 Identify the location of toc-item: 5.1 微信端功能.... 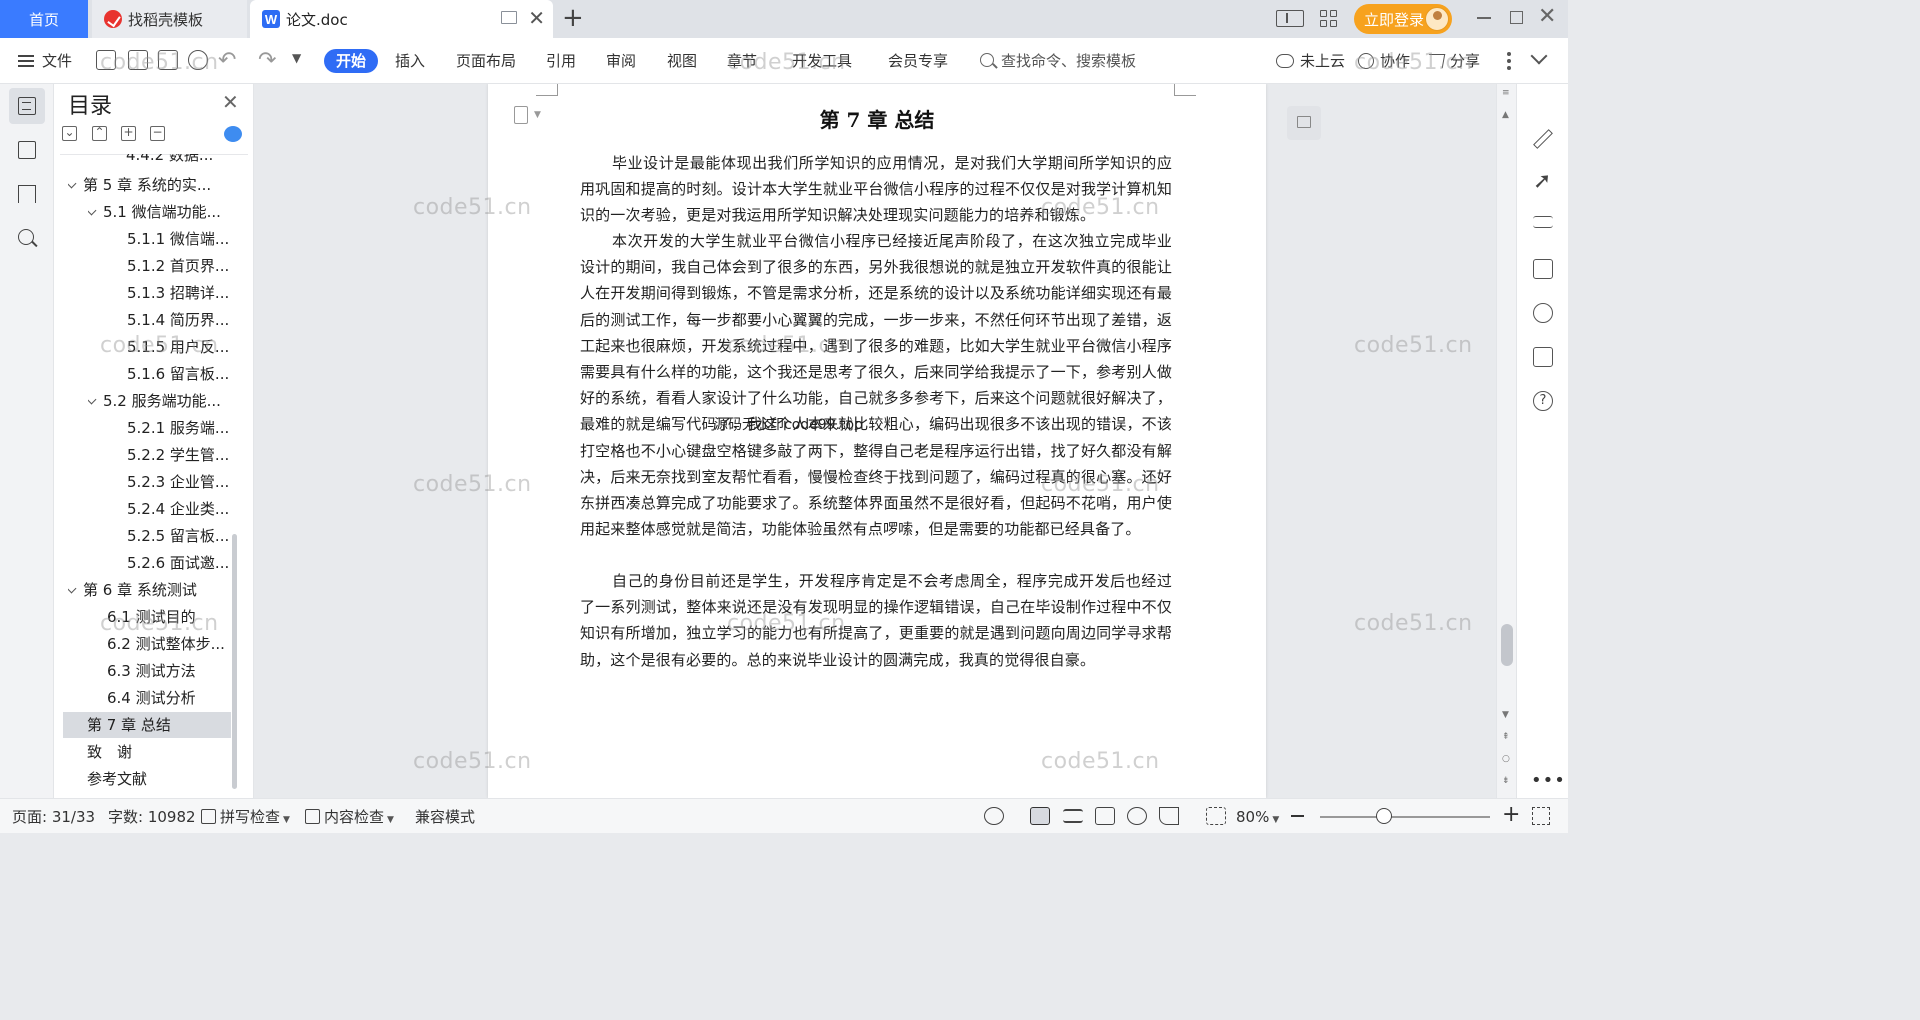
(166, 212).